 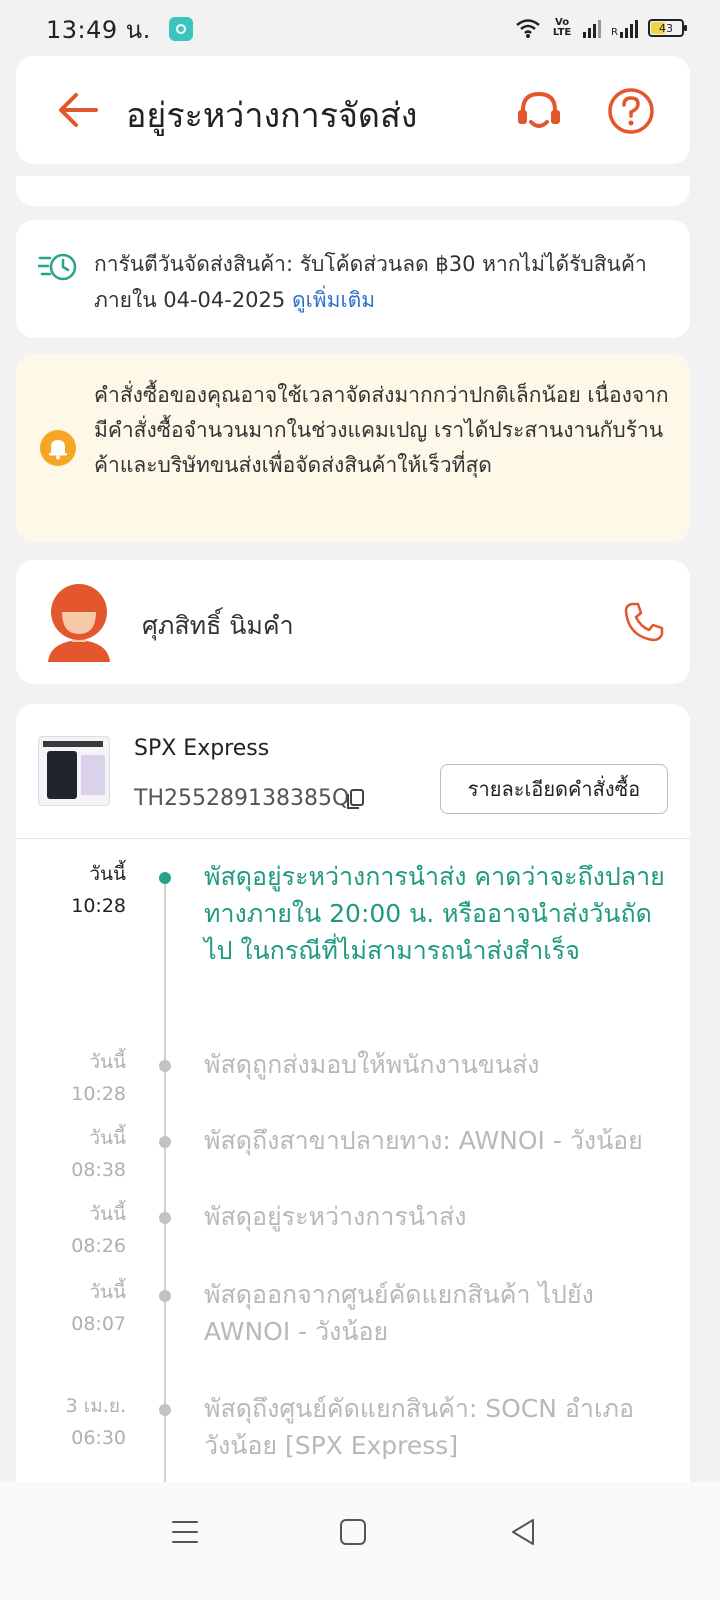 What do you see at coordinates (372, 1064) in the screenshot?
I see `event-text: พัสดุถูกส่งมอบให้พนักงานขนส่ง` at bounding box center [372, 1064].